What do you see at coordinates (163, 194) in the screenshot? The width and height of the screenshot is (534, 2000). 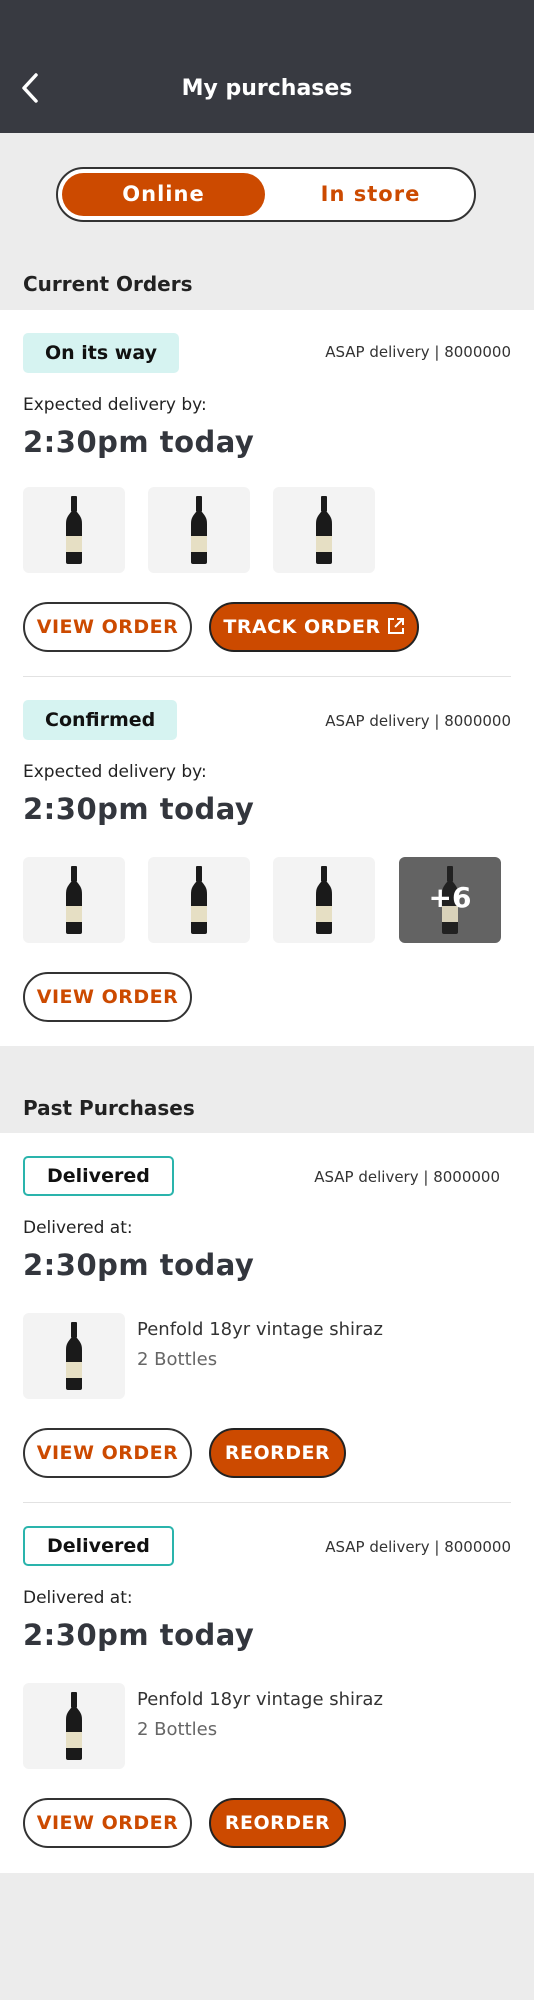 I see `tab-online: Online` at bounding box center [163, 194].